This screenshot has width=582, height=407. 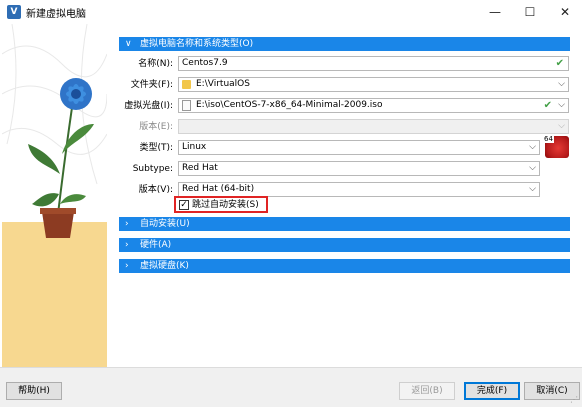 What do you see at coordinates (427, 391) in the screenshot?
I see `back-button: 返回(B)` at bounding box center [427, 391].